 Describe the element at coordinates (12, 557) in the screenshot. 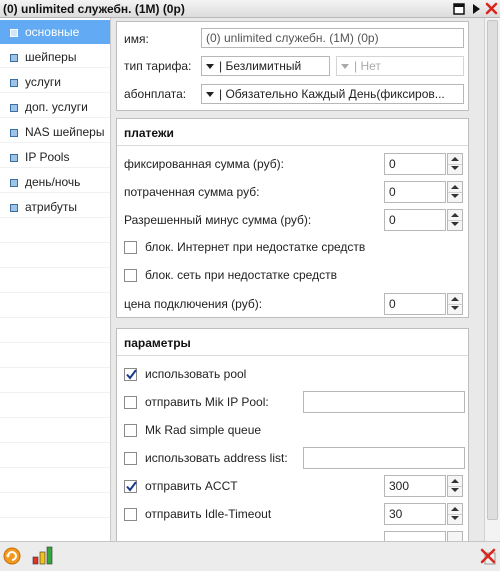

I see `refresh-icon` at that location.